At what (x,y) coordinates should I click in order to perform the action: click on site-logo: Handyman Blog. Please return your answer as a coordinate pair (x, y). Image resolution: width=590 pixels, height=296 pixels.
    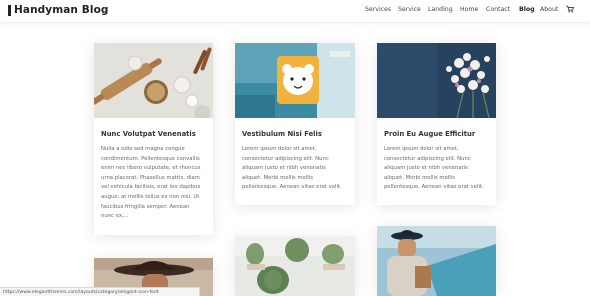
    Looking at the image, I should click on (61, 10).